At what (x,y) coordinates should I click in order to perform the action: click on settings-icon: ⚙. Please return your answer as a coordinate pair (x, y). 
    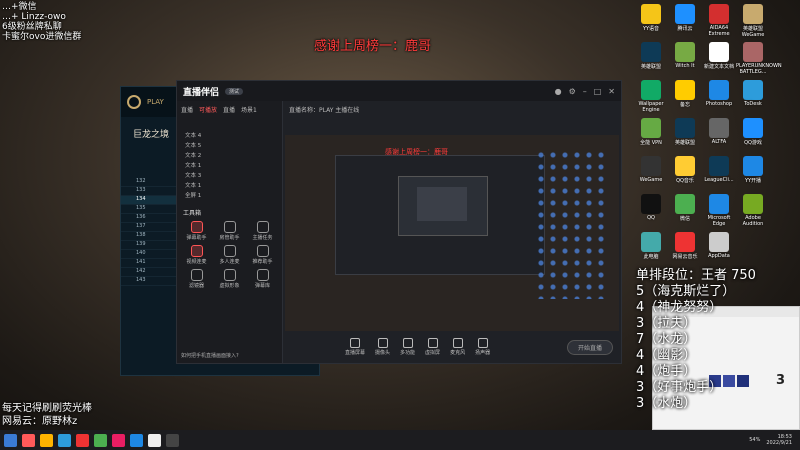
    Looking at the image, I should click on (572, 91).